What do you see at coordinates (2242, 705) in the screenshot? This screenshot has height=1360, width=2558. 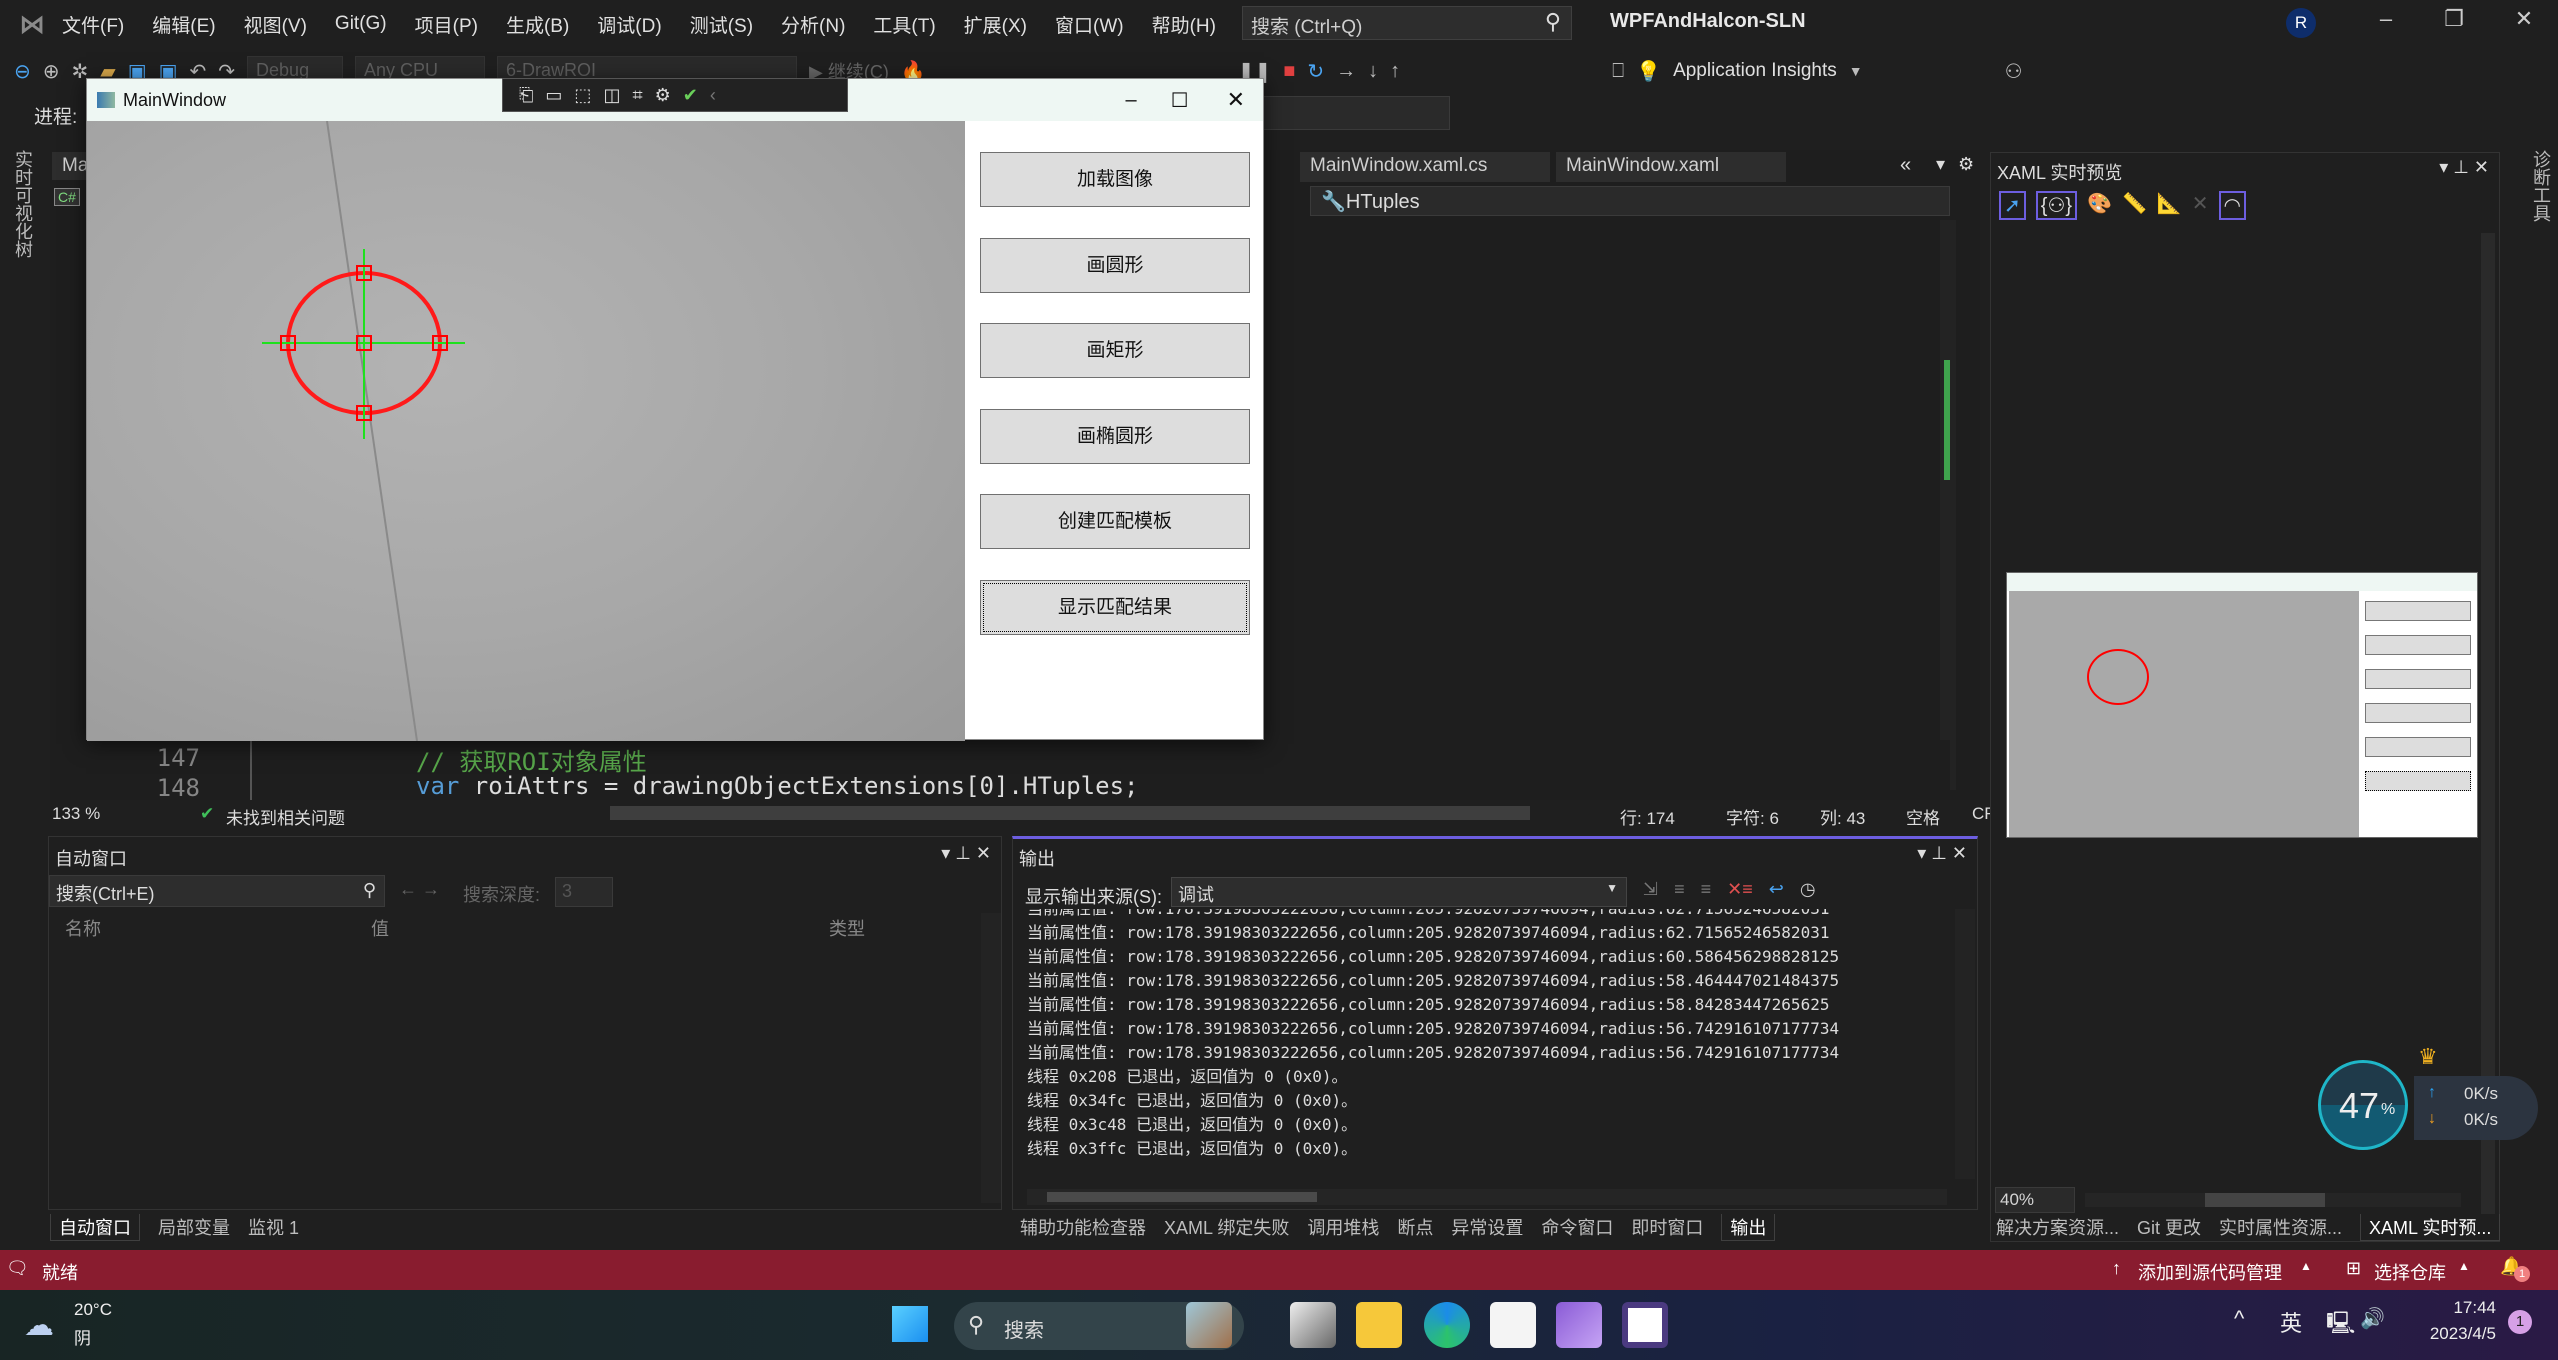 I see `xaml-preview-thumbnail` at bounding box center [2242, 705].